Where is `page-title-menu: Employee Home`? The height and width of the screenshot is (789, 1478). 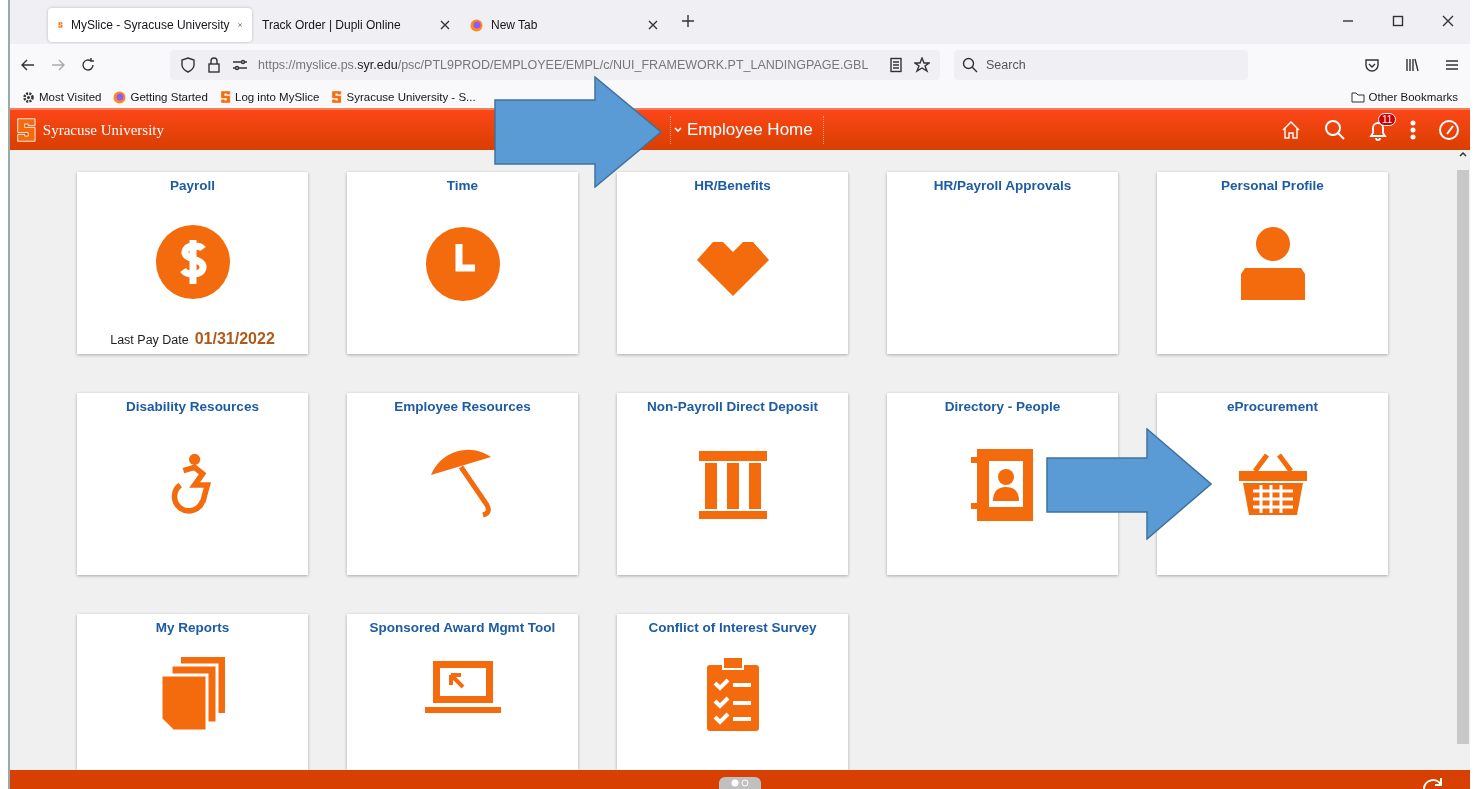
page-title-menu: Employee Home is located at coordinates (747, 130).